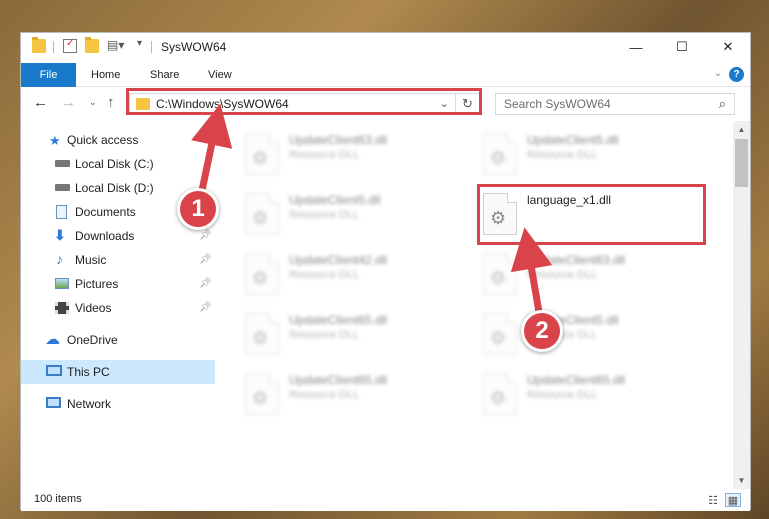  Describe the element at coordinates (115, 45) in the screenshot. I see `customize-toolbar-icon: ▤▾` at that location.